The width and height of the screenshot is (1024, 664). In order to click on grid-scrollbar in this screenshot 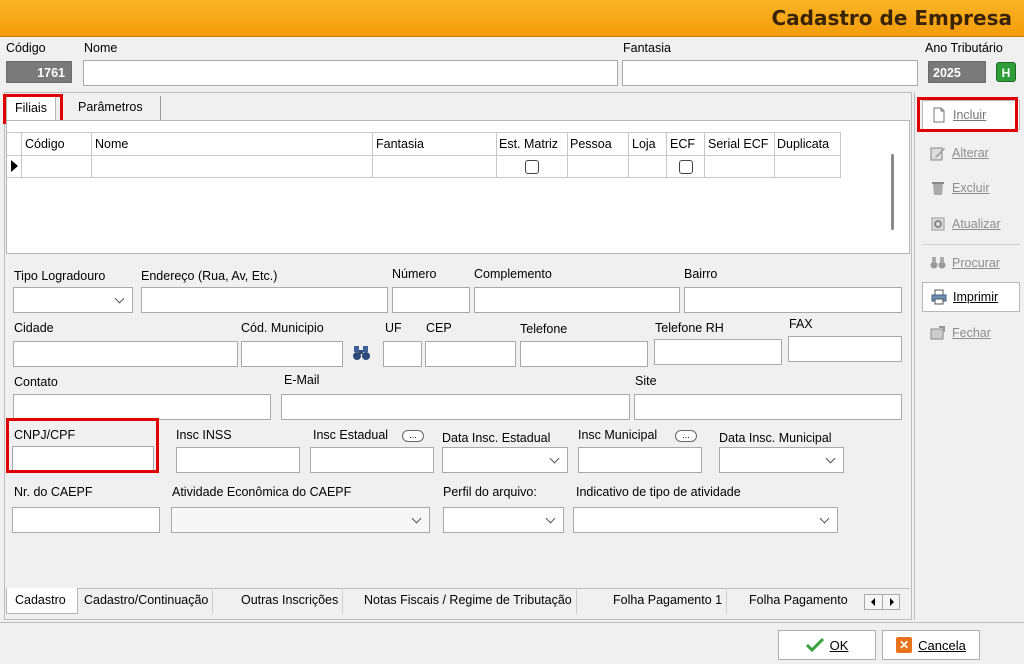, I will do `click(892, 192)`.